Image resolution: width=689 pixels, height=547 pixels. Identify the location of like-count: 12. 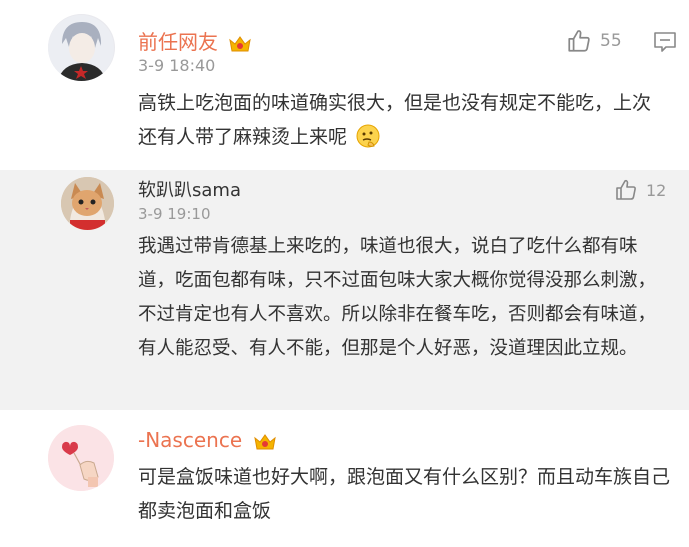
(656, 190).